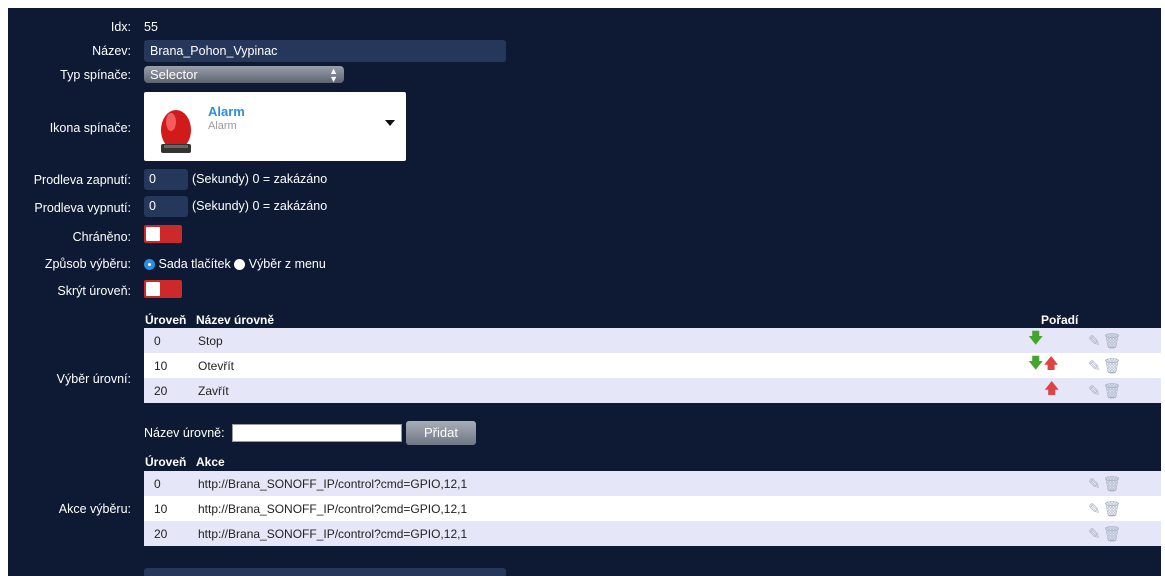 The width and height of the screenshot is (1165, 576). What do you see at coordinates (441, 433) in the screenshot?
I see `add-level-button: Přidat` at bounding box center [441, 433].